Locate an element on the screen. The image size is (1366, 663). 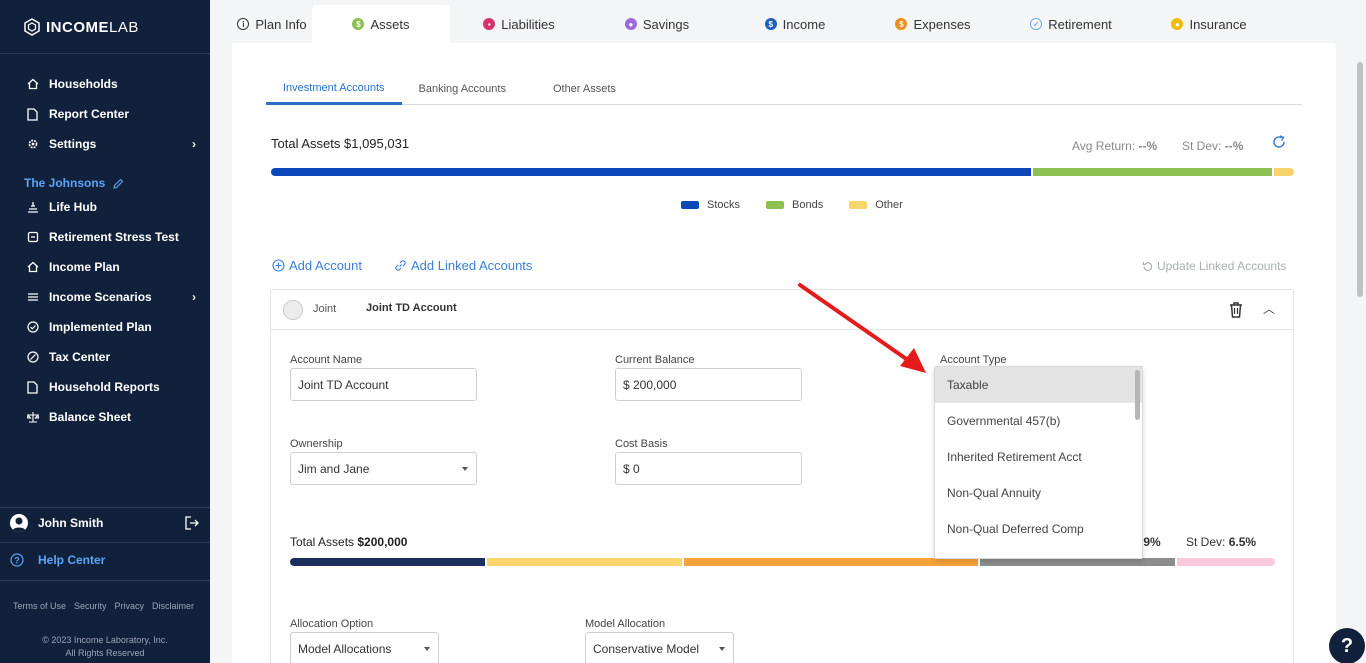
stress-test-icon is located at coordinates (32, 237).